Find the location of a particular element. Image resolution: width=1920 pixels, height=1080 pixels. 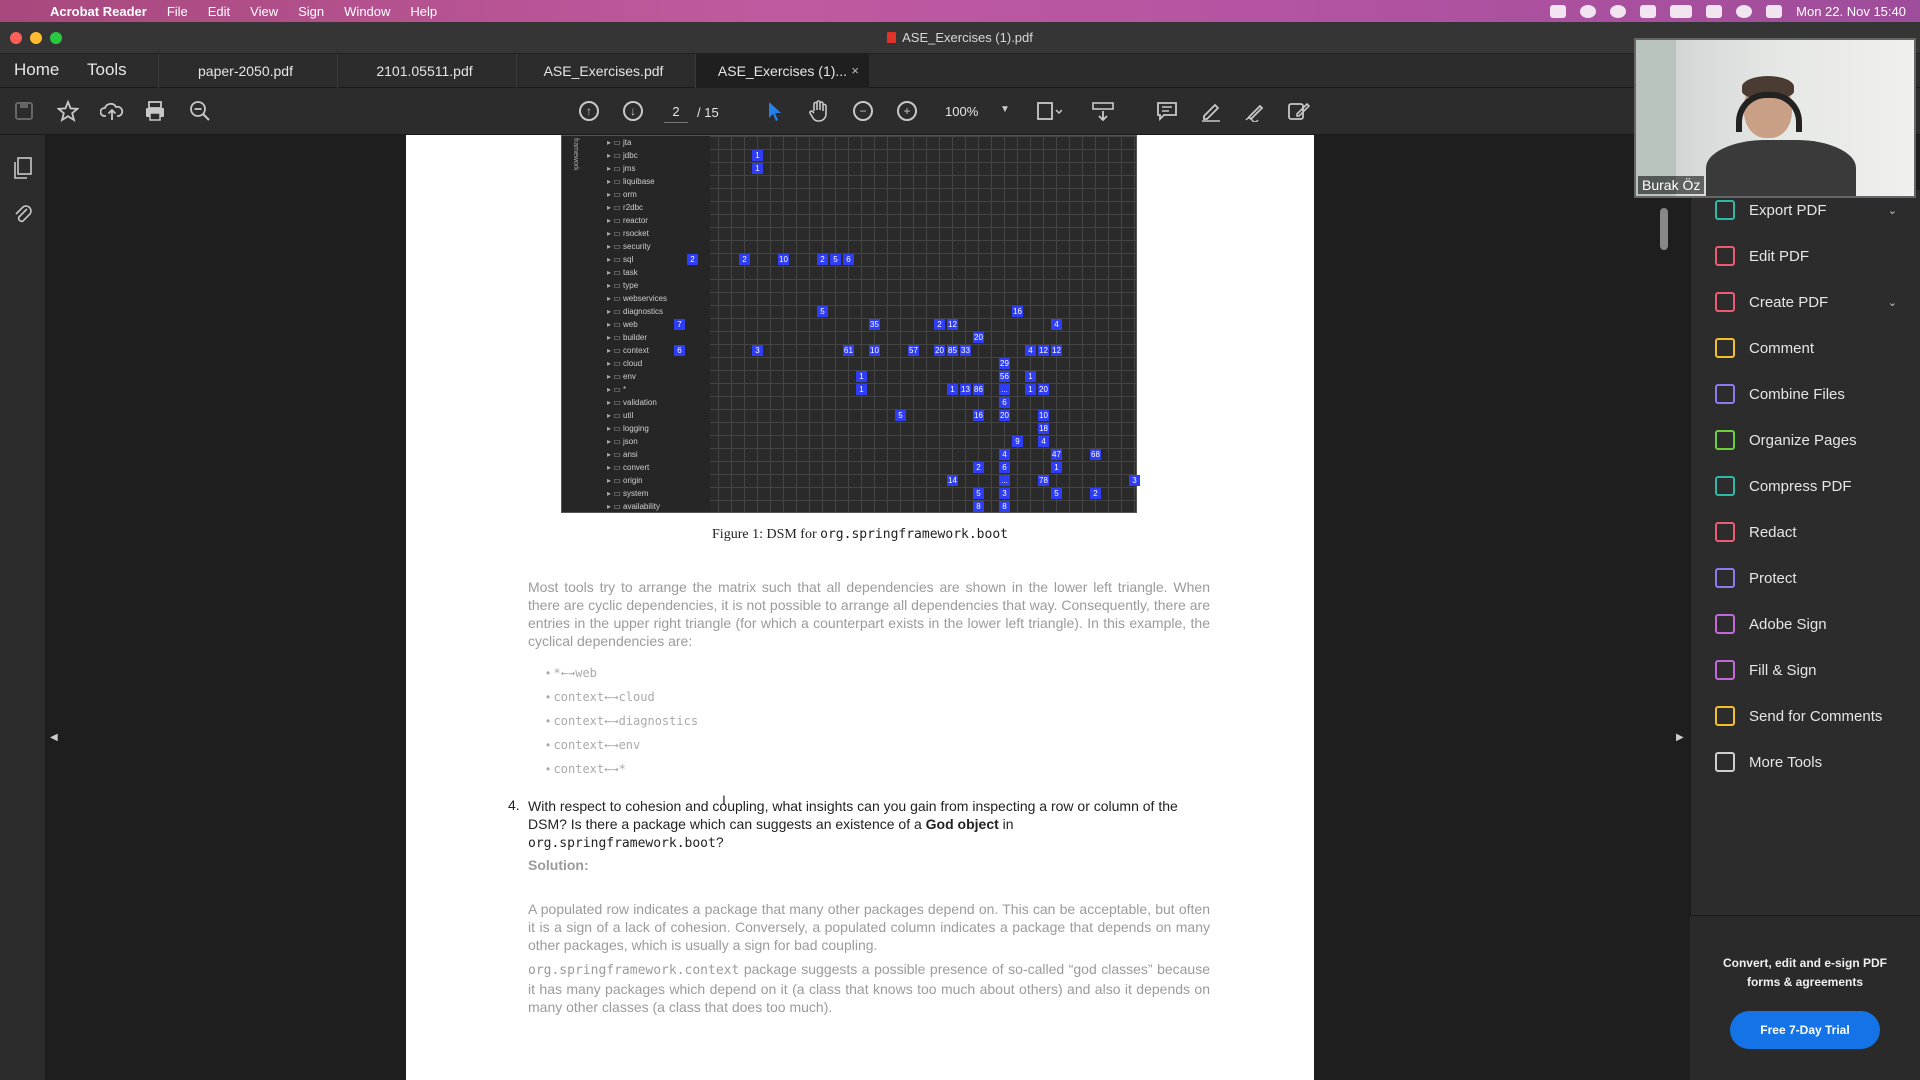

previous-page-icon: ↑ is located at coordinates (589, 111).